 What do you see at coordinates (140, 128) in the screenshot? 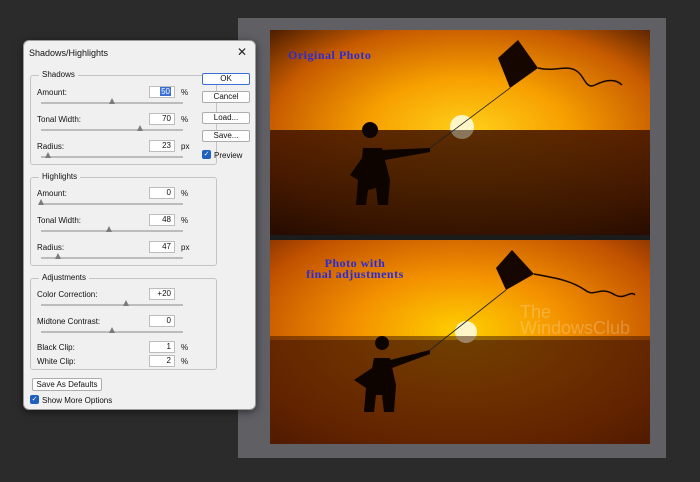
I see `shadows-tonal-width-thumb` at bounding box center [140, 128].